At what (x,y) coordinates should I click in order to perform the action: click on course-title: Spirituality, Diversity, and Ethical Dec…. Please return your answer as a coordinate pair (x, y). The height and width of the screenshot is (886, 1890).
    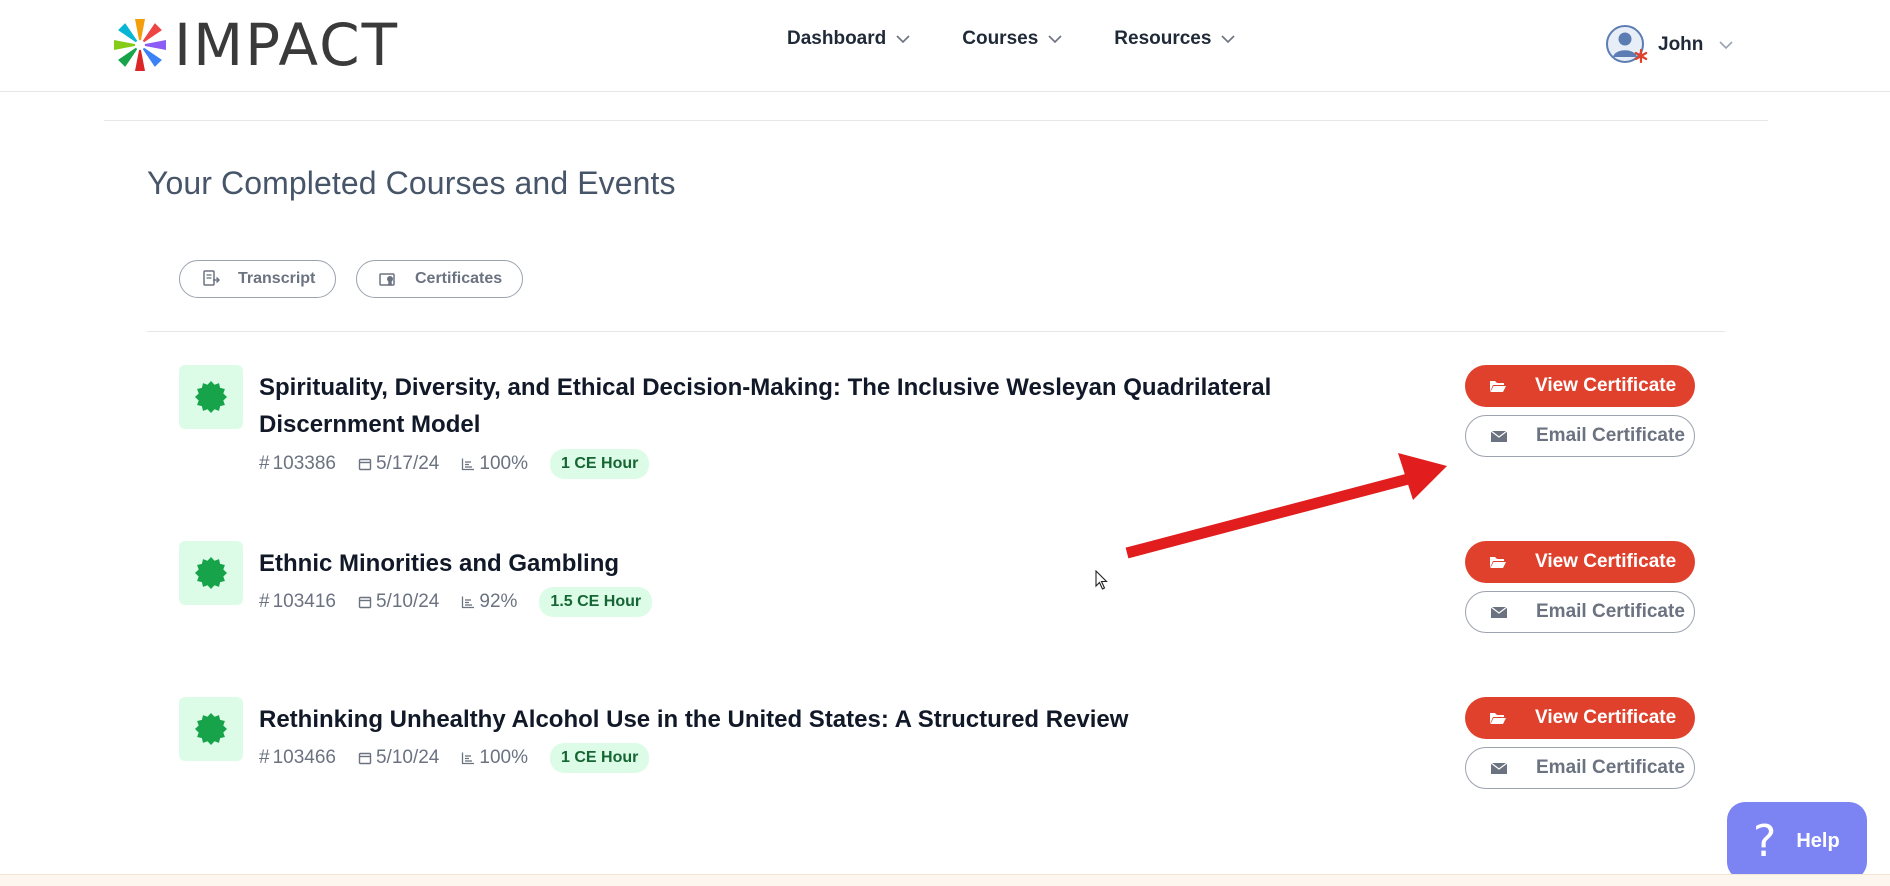
    Looking at the image, I should click on (839, 406).